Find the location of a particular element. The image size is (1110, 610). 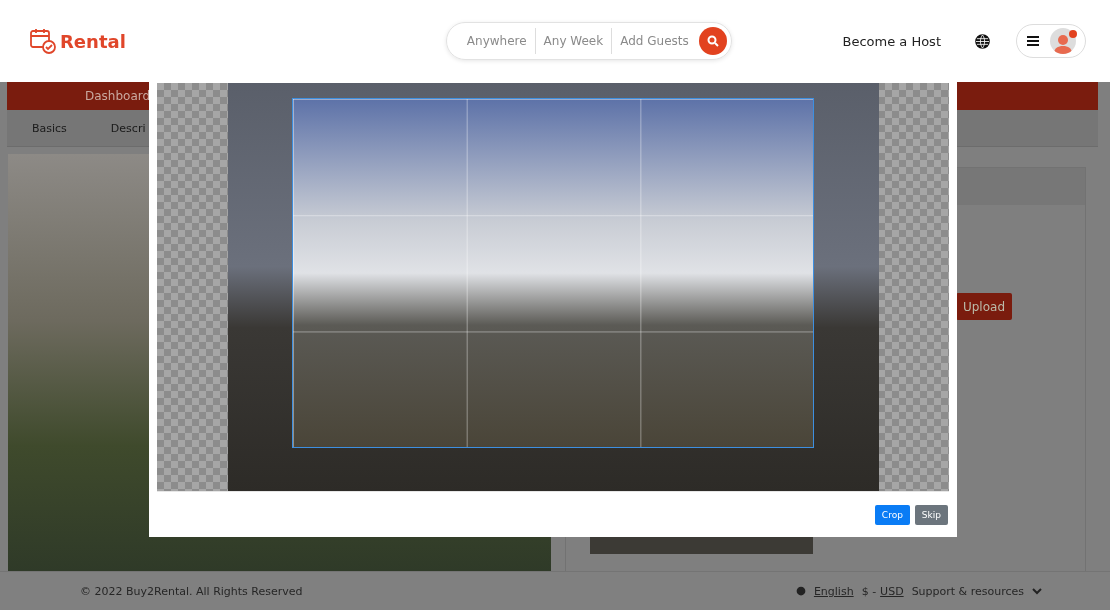

become-host-link: Become a Host is located at coordinates (891, 41).